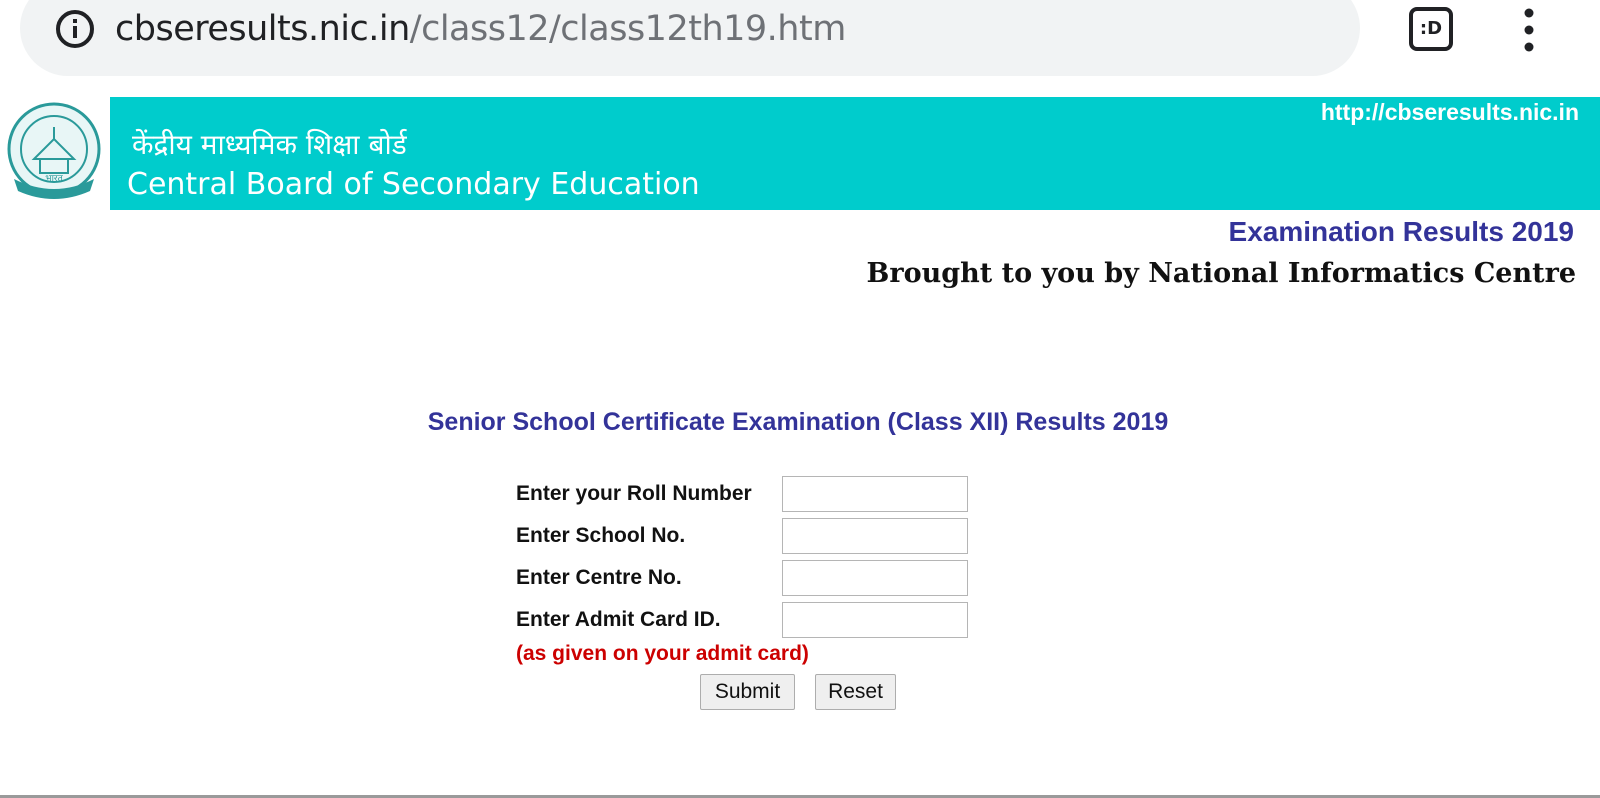  I want to click on tab-switcher-icon: :D, so click(1431, 29).